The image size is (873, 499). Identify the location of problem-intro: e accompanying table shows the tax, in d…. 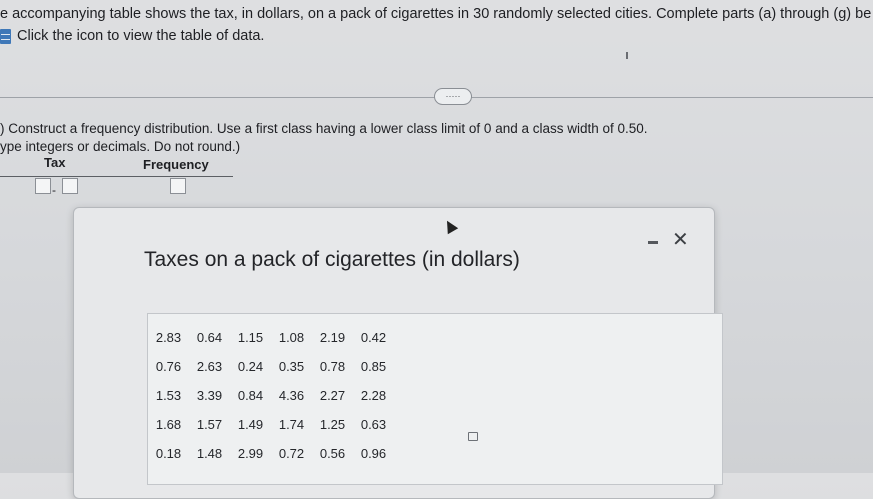
(436, 14).